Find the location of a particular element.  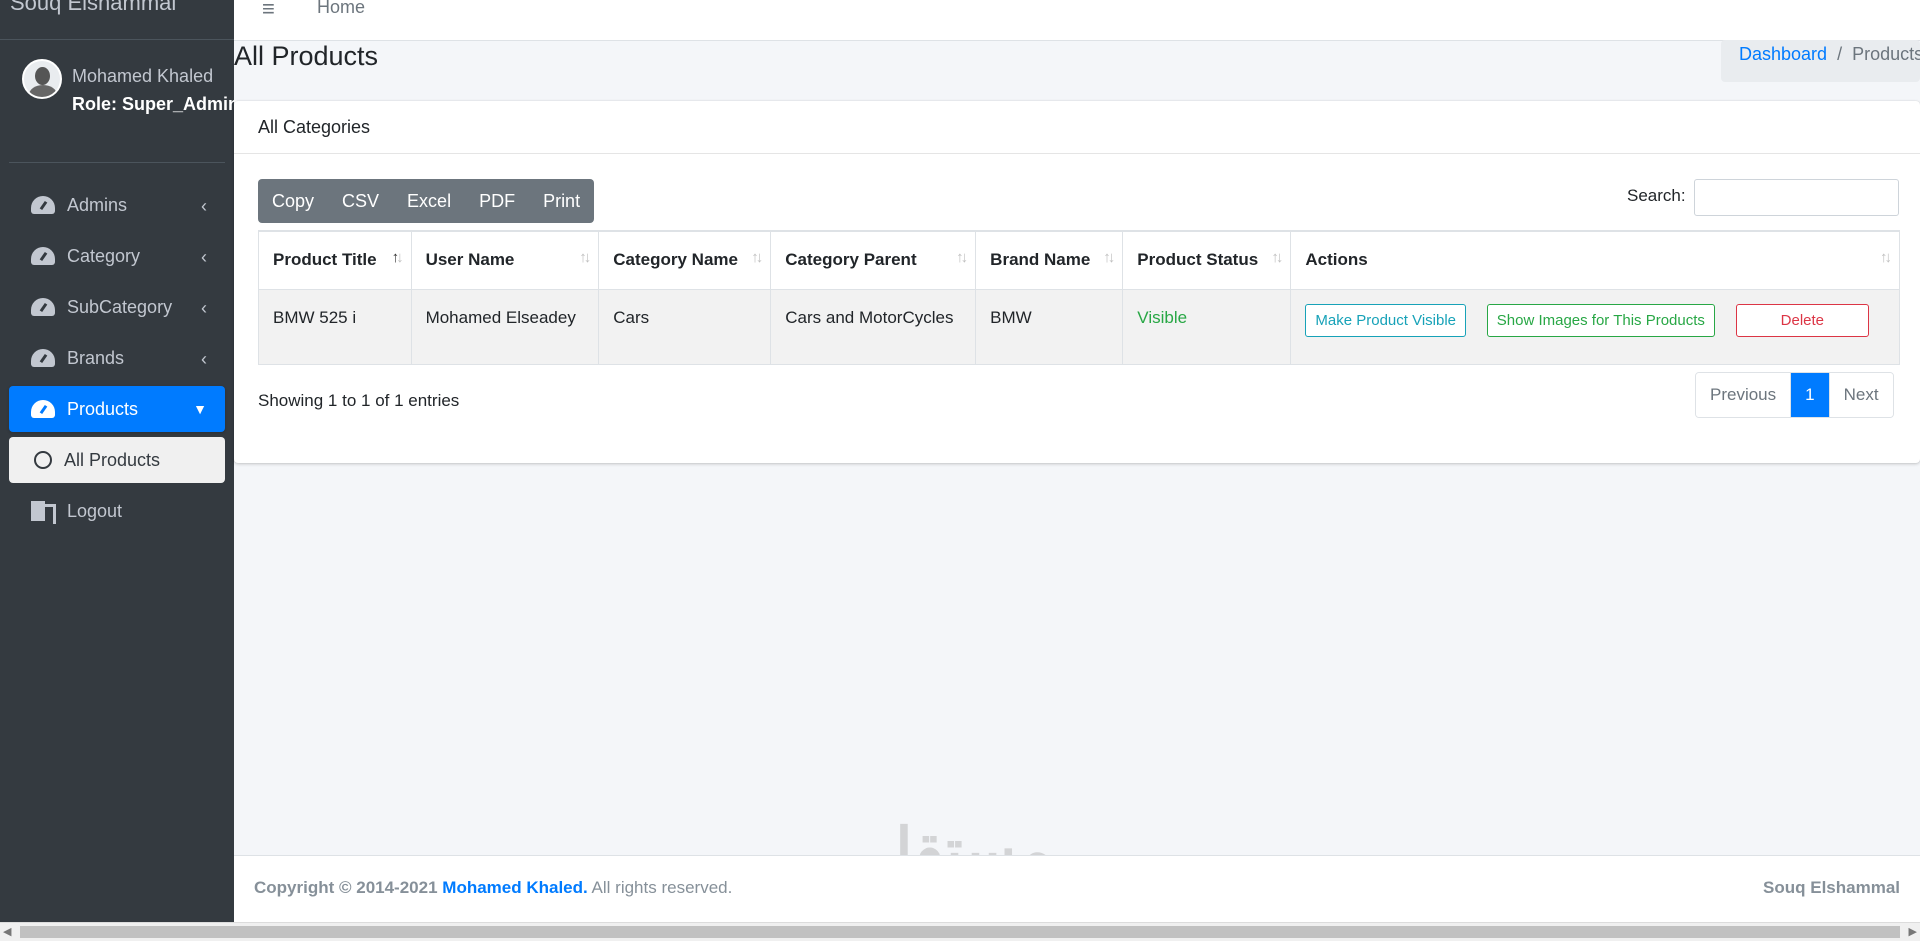

door-icon is located at coordinates (43, 512).